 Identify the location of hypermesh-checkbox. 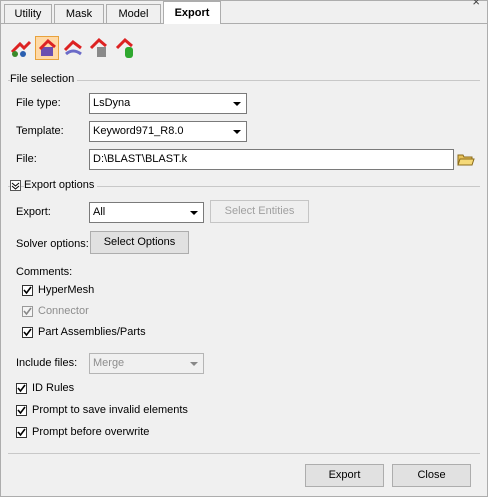
(27, 290).